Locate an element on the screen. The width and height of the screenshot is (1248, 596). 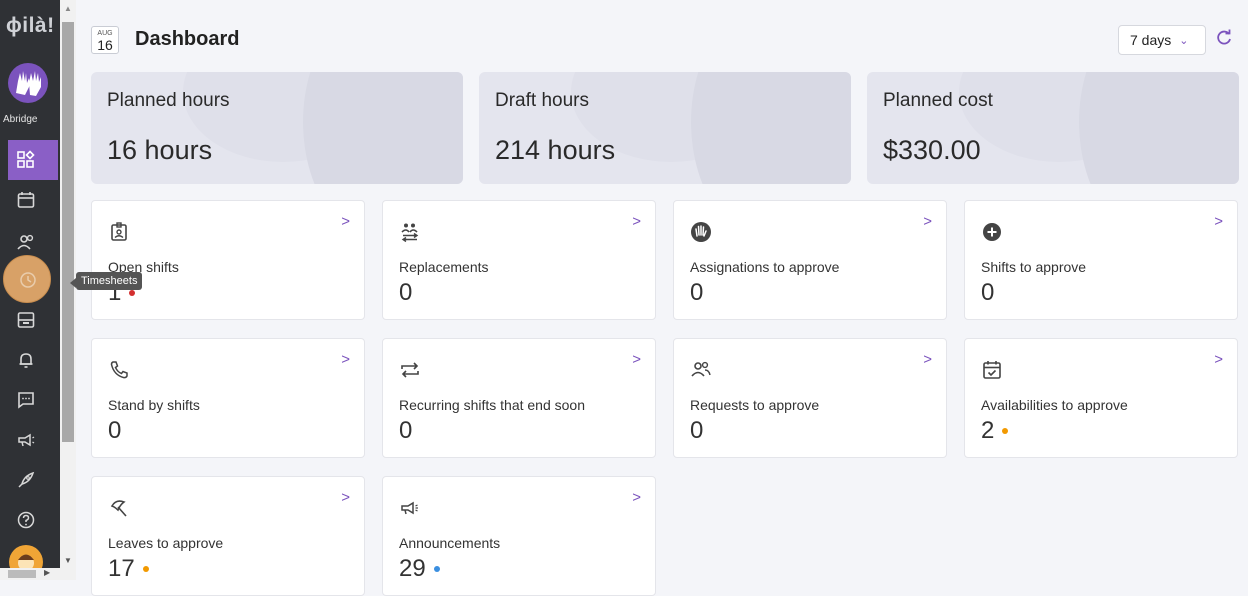
clock-icon is located at coordinates (28, 280).